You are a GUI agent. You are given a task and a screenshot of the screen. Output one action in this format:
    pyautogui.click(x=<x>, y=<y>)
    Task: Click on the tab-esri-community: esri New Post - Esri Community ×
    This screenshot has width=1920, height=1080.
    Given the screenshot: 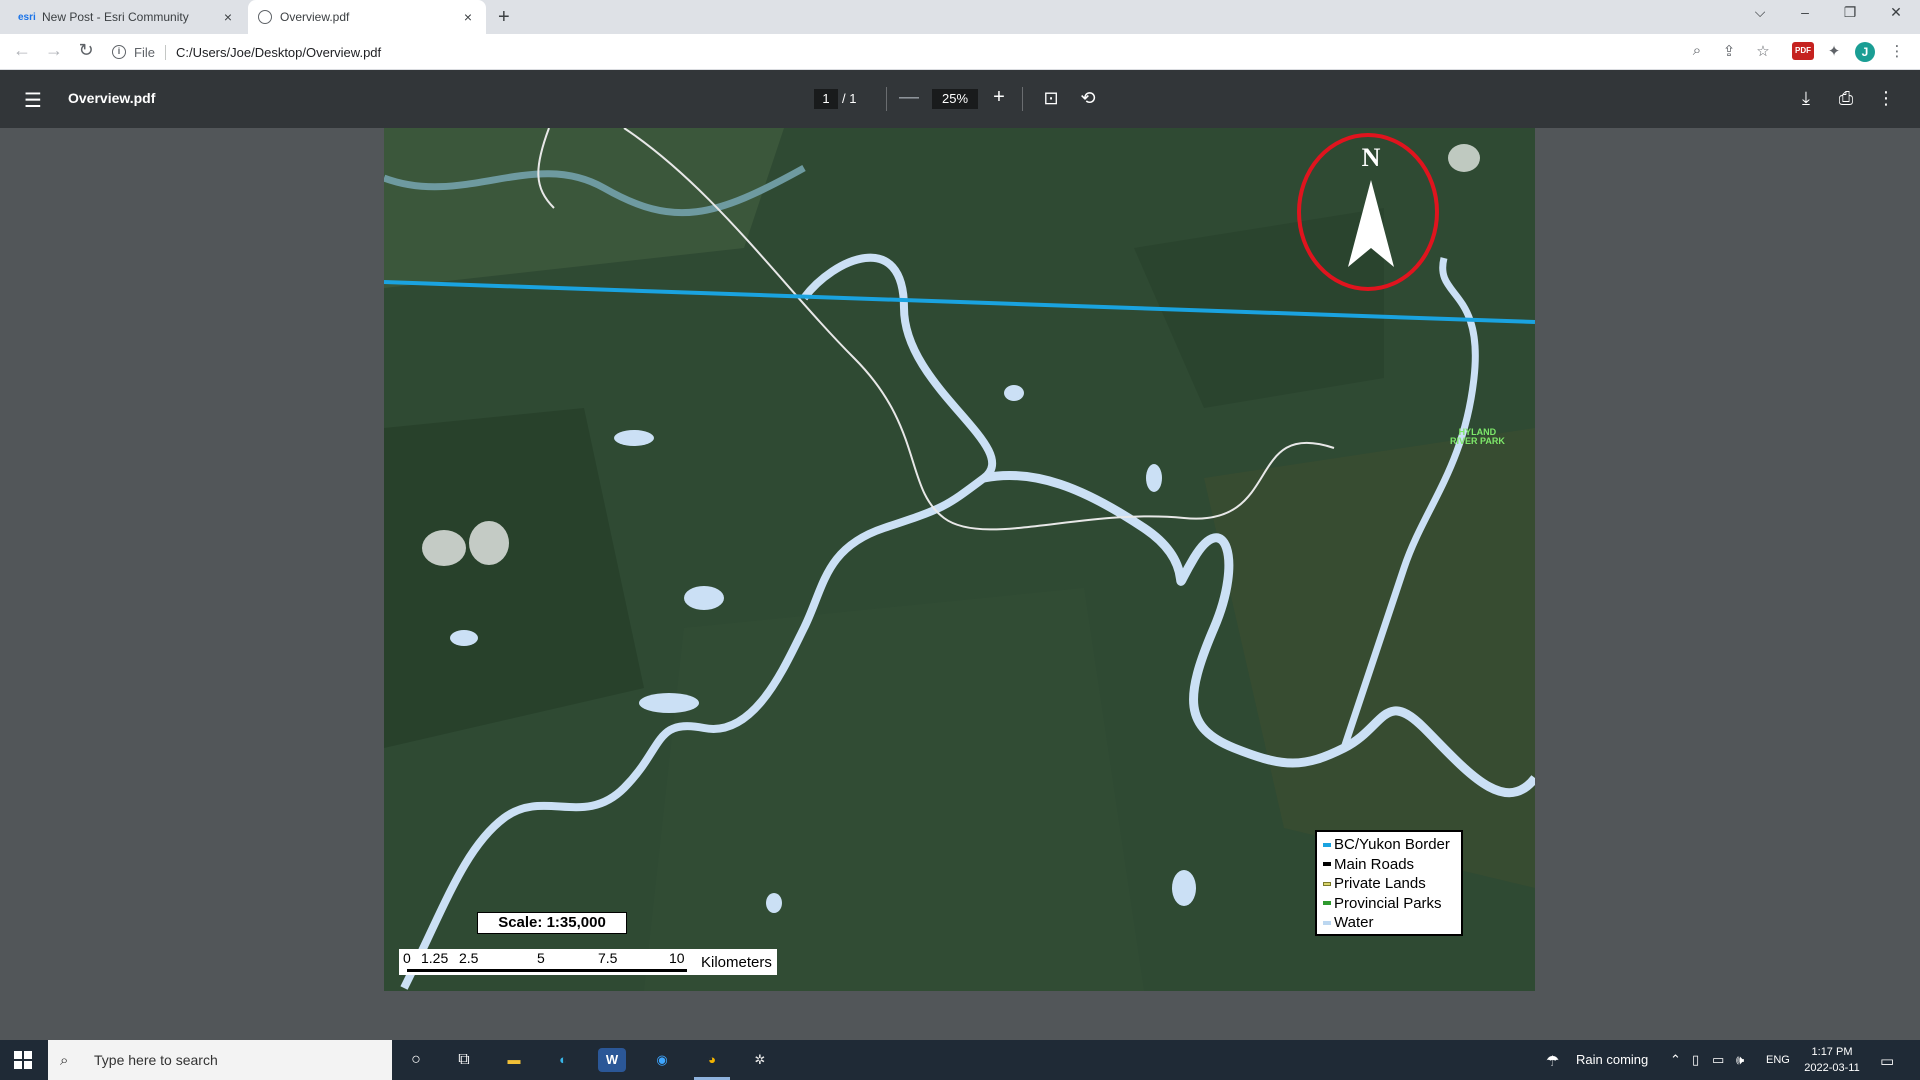 What is the action you would take?
    pyautogui.click(x=127, y=17)
    